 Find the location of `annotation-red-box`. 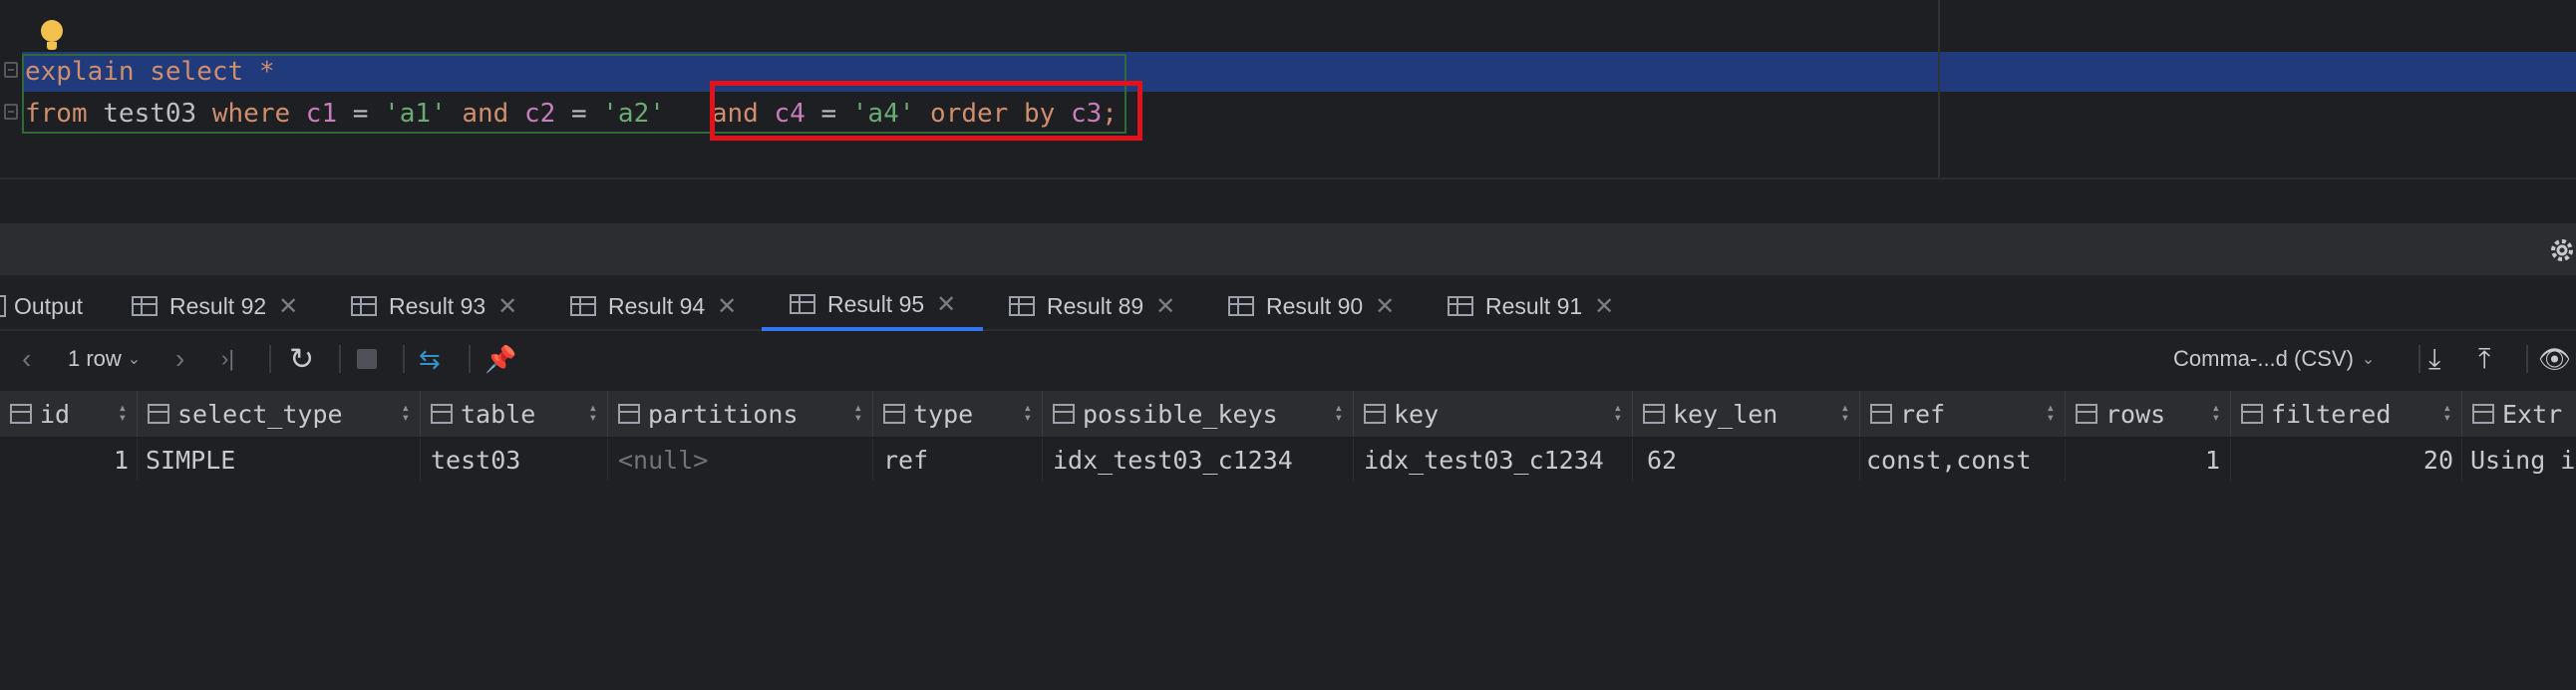

annotation-red-box is located at coordinates (926, 111).